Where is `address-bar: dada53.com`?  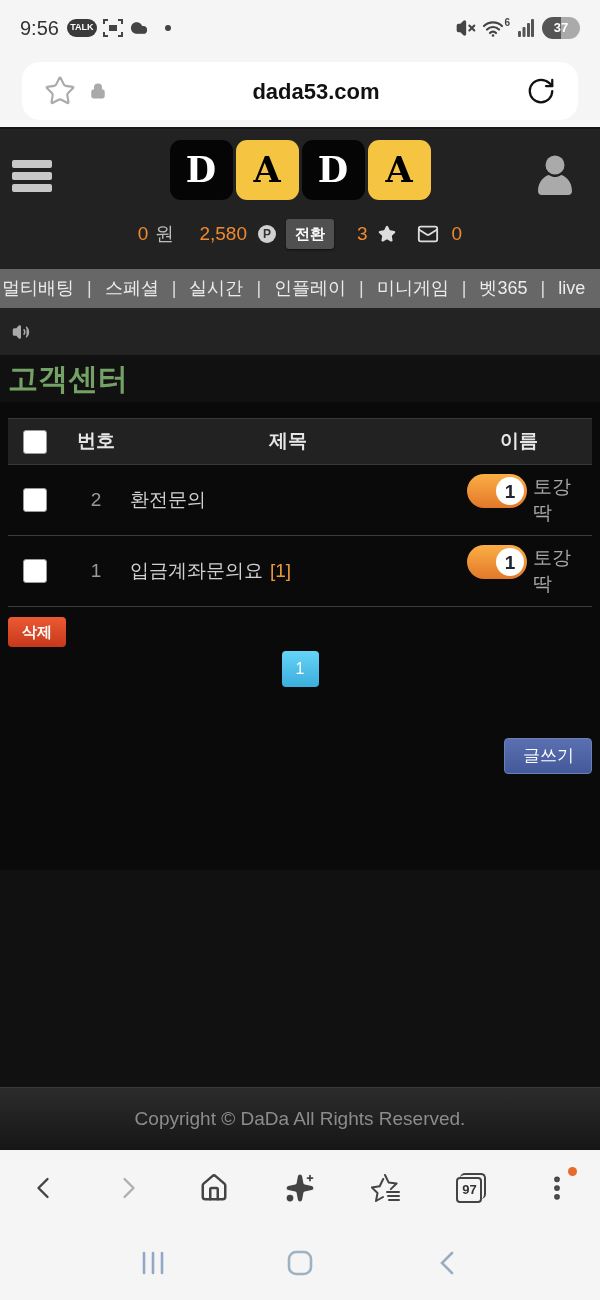 address-bar: dada53.com is located at coordinates (300, 91).